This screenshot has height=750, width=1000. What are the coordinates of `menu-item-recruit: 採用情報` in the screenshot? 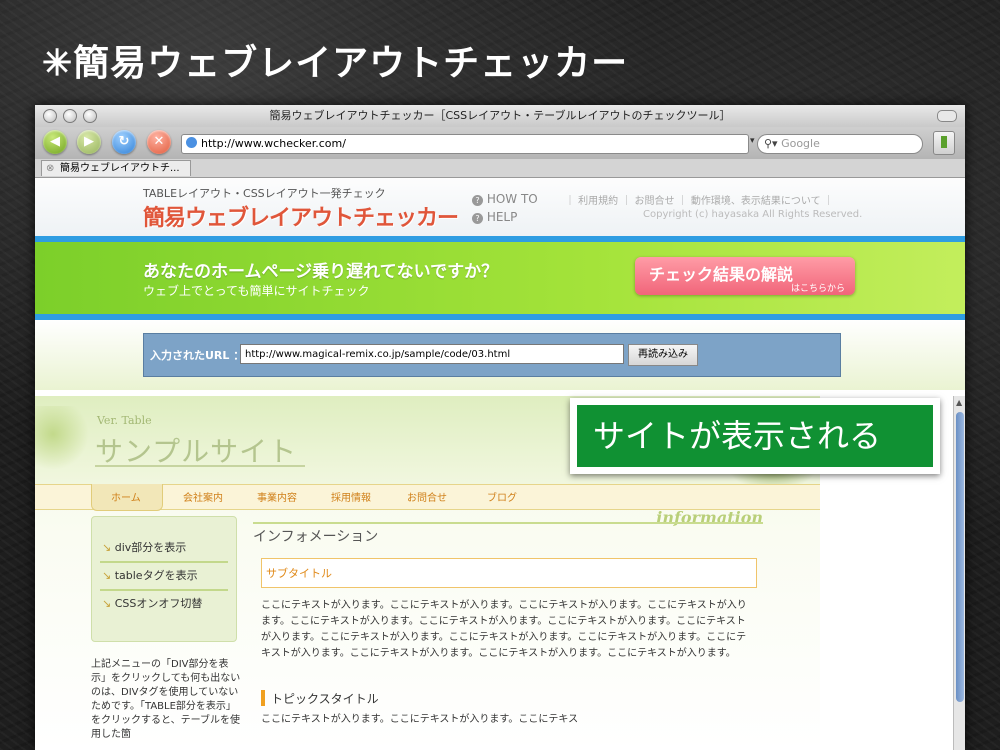 It's located at (351, 496).